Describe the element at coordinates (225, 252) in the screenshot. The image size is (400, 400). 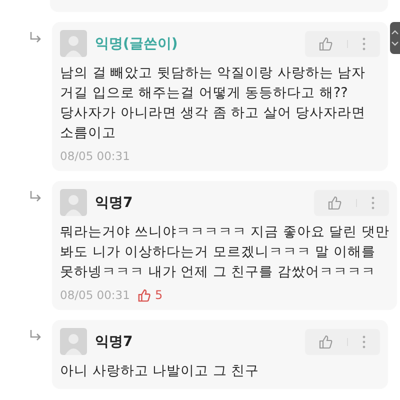
I see `comment-text: 뭐라는거야 쓰니야ㅋㅋㅋㅋㅋ 지금 좋아요 달린 댓만 봐도 니가 이상하다는거 모르겠니ㅋㅋㅋ 말 이해를 못하넹ㅋㅋㅋ 내가 언제 그 친구를 감쌌어ㅋㅋㅋㅋ` at that location.